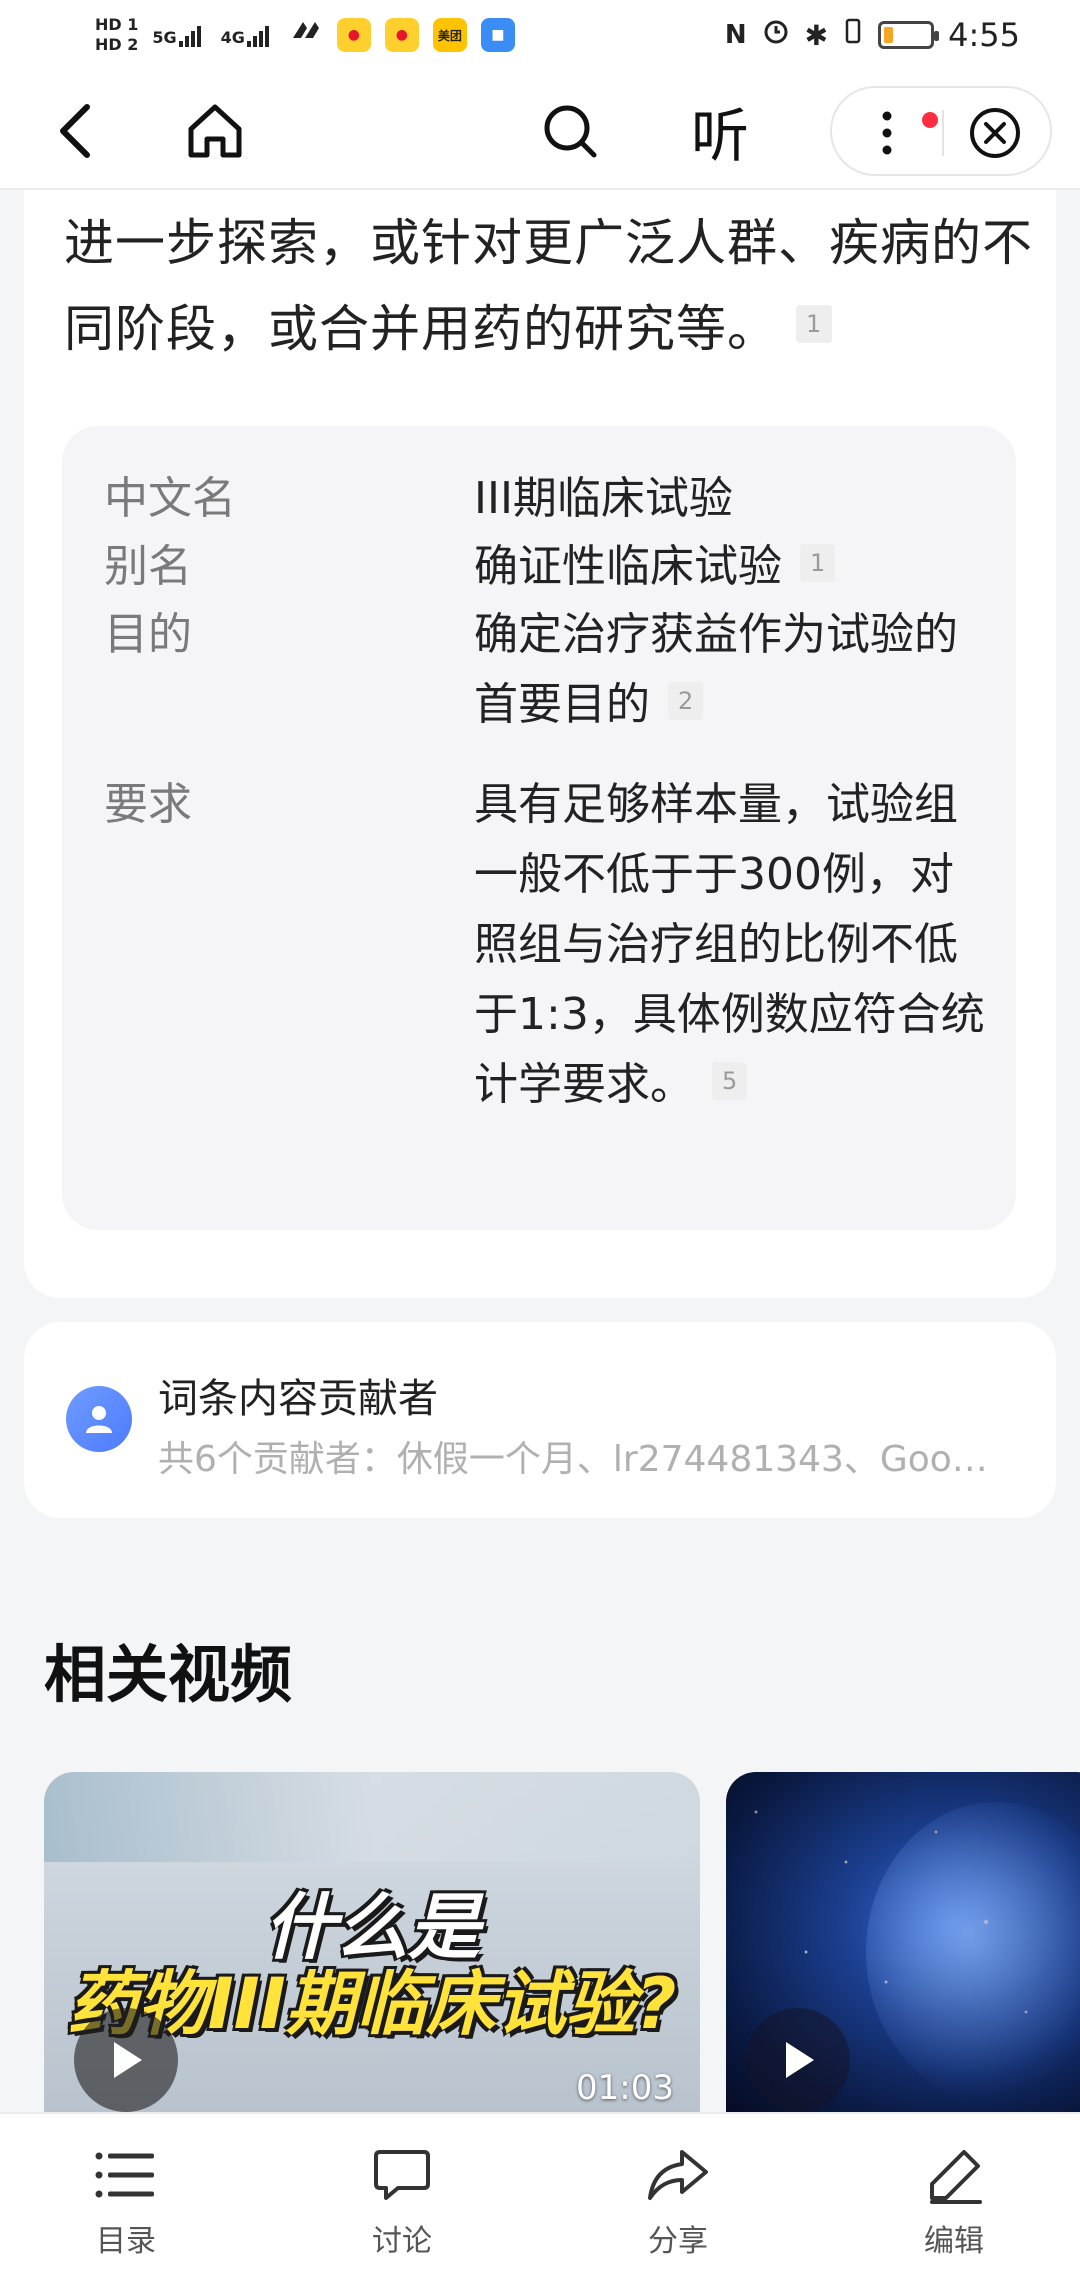 Image resolution: width=1080 pixels, height=2280 pixels. I want to click on video-card: 什么是 药物III期临床试验? 01:03, so click(372, 1942).